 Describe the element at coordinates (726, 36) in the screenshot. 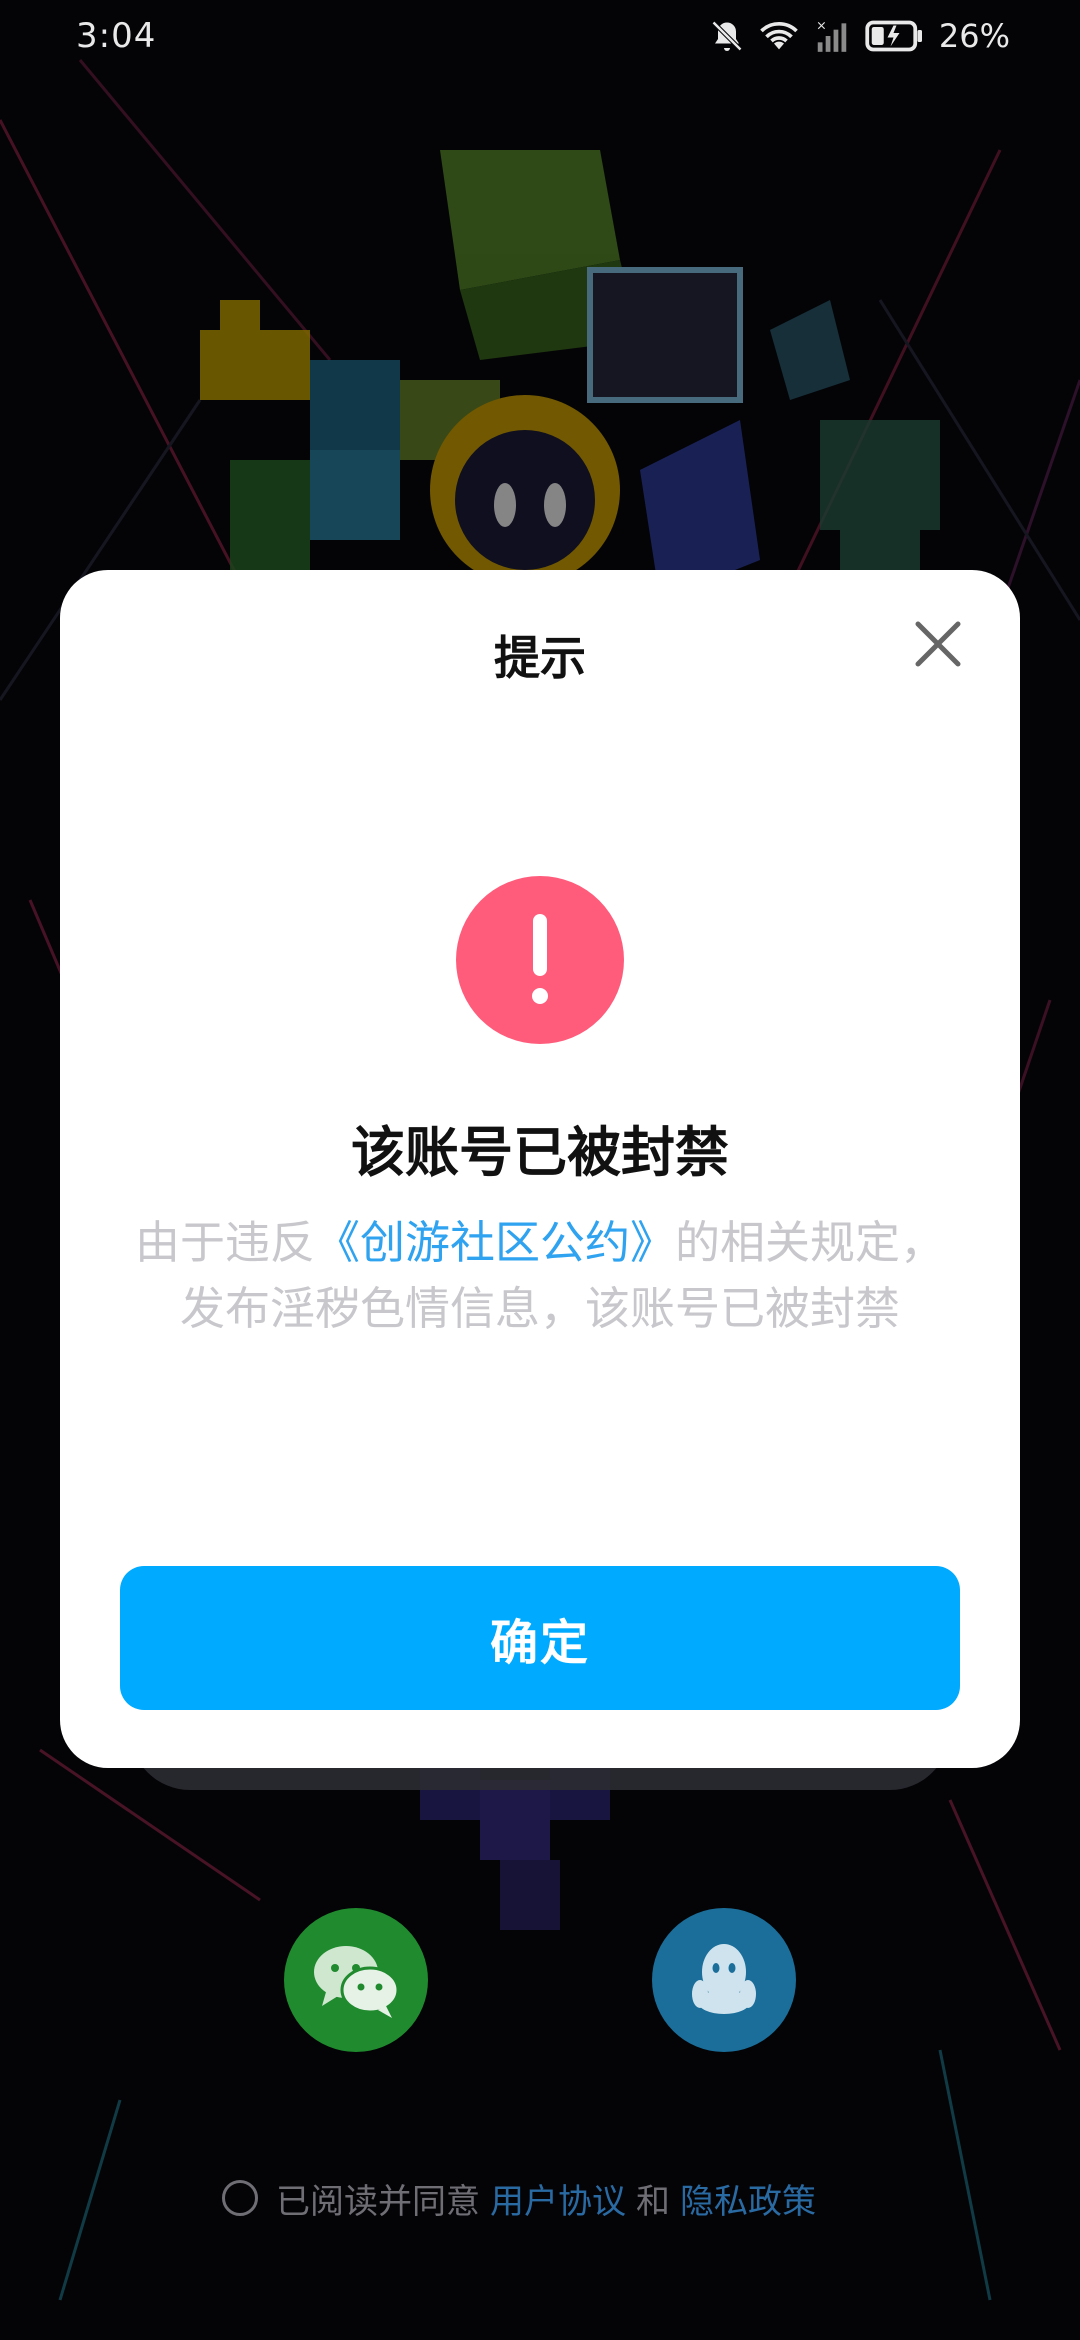

I see `bell-muted-icon` at that location.